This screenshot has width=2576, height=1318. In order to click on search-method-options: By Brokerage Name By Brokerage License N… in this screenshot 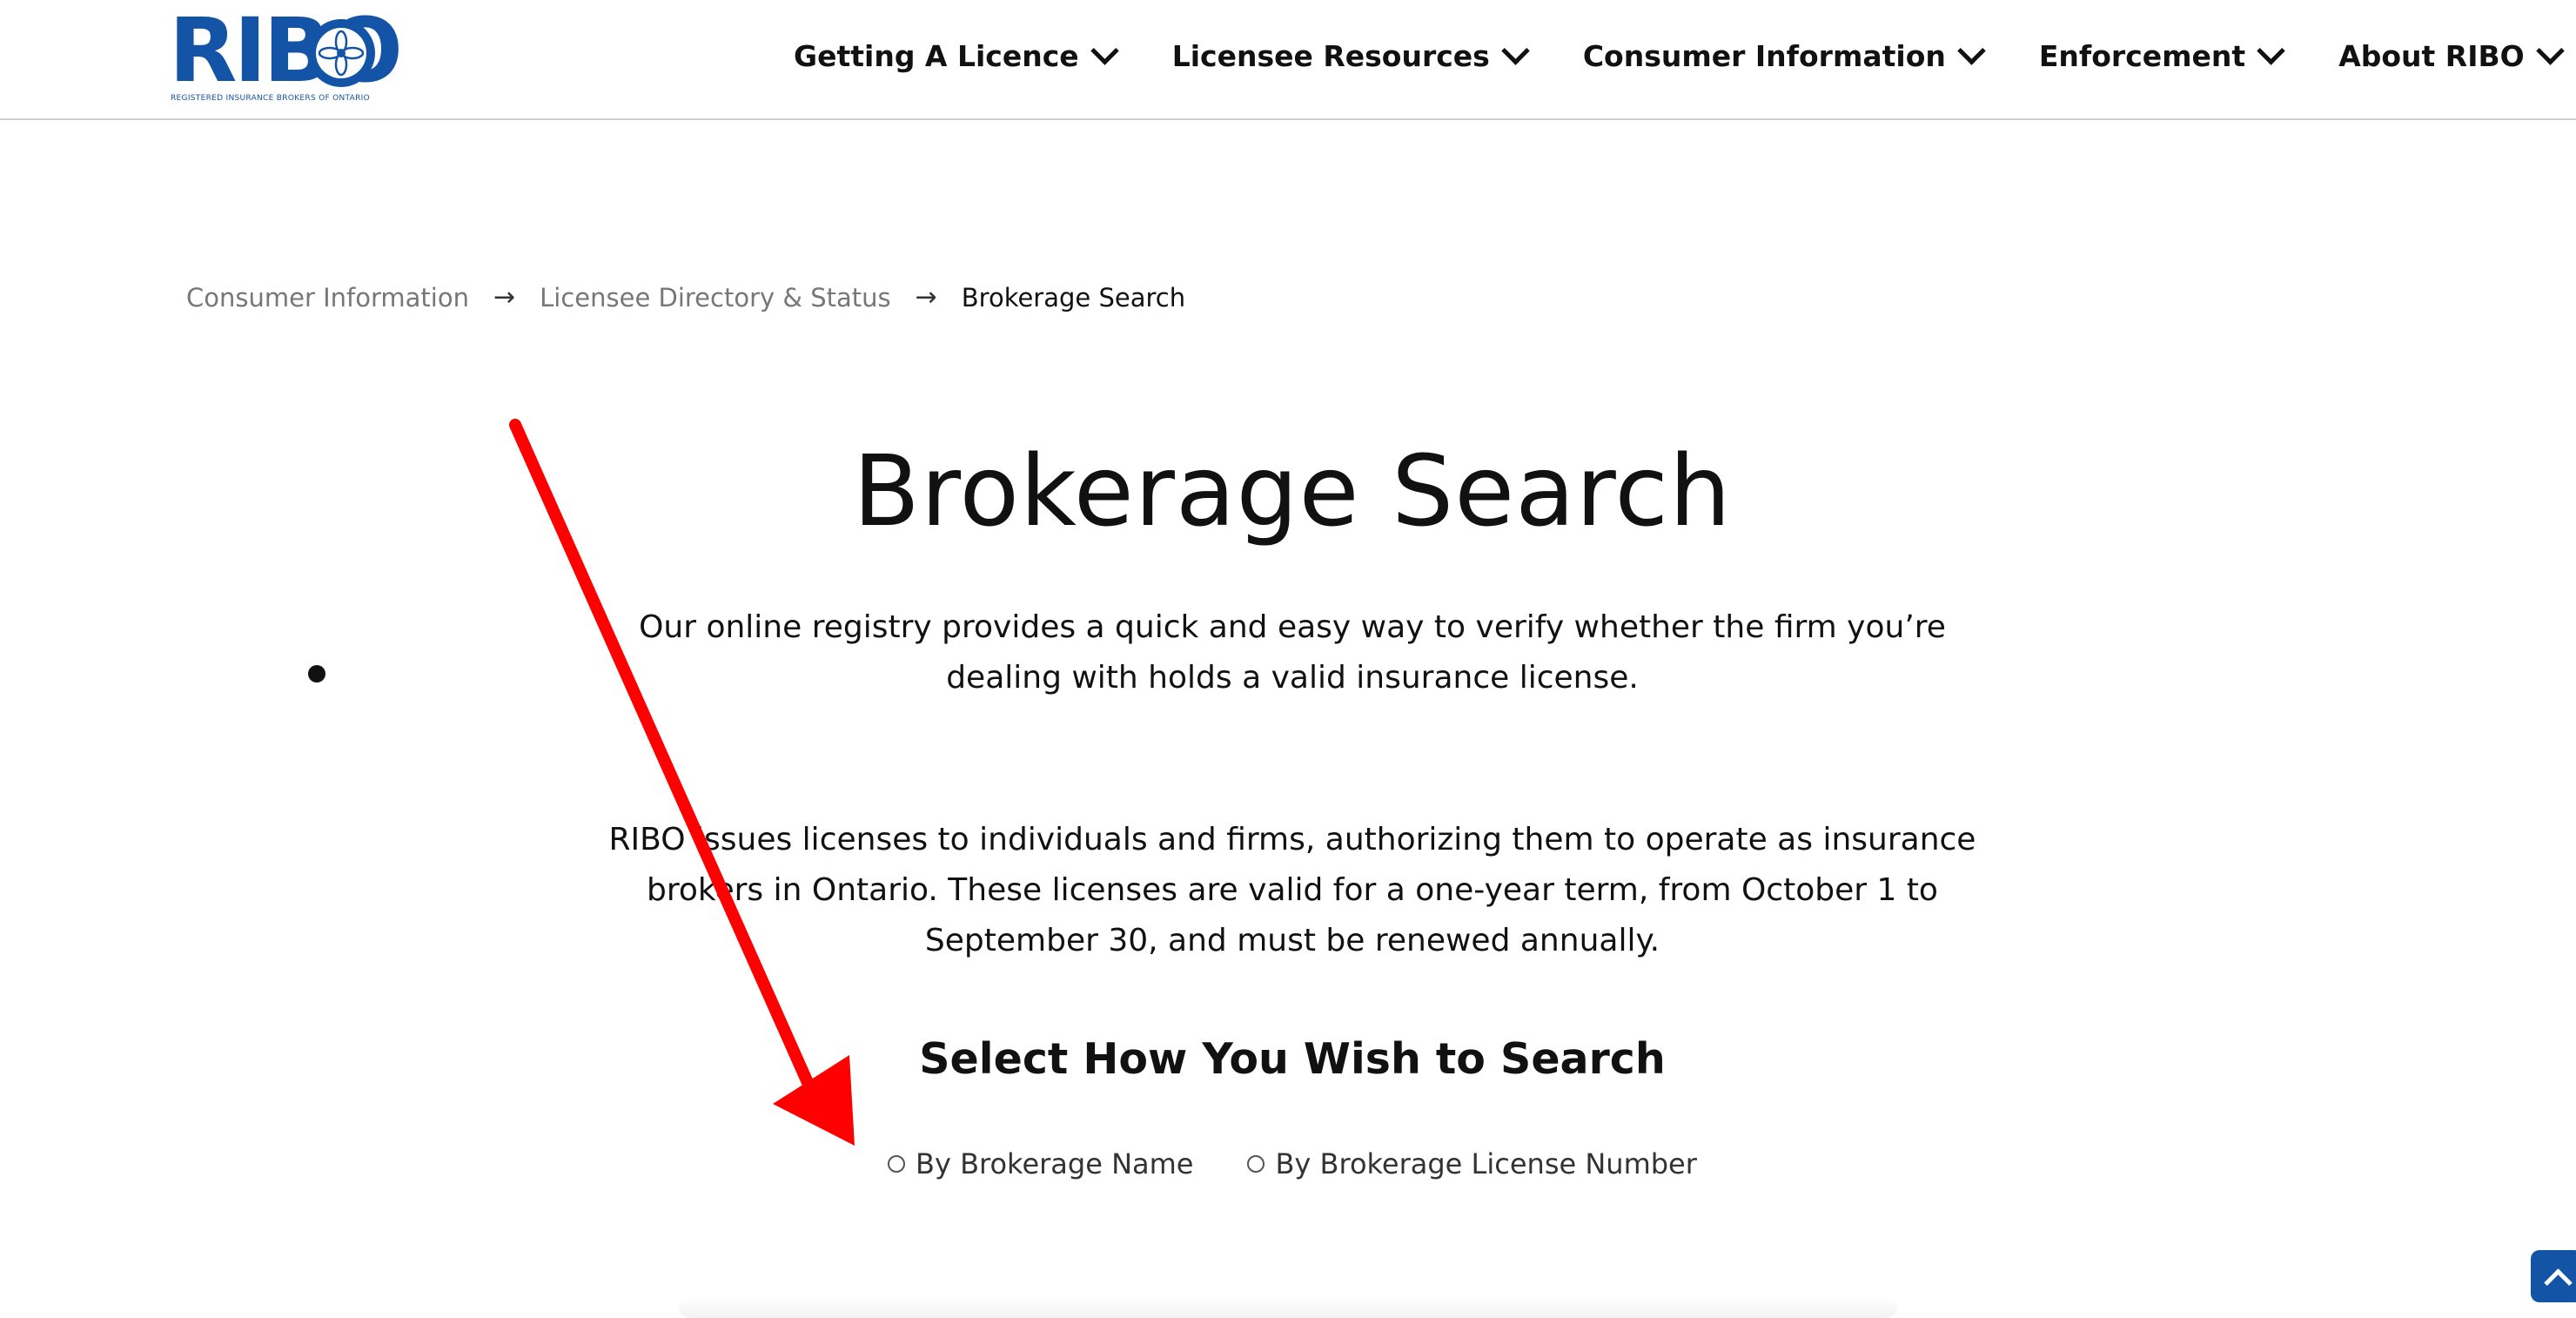, I will do `click(1320, 1163)`.